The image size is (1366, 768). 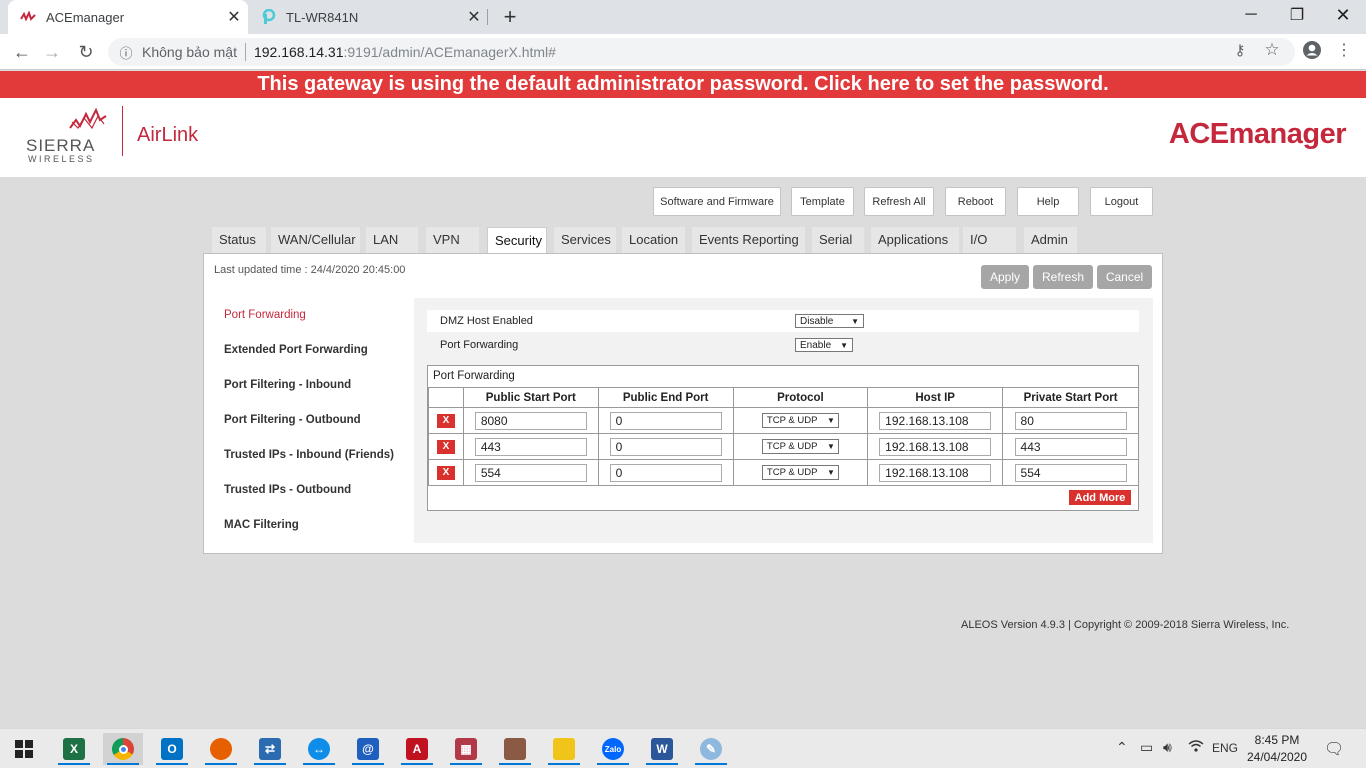 I want to click on key-icon: ⚷, so click(x=1240, y=50).